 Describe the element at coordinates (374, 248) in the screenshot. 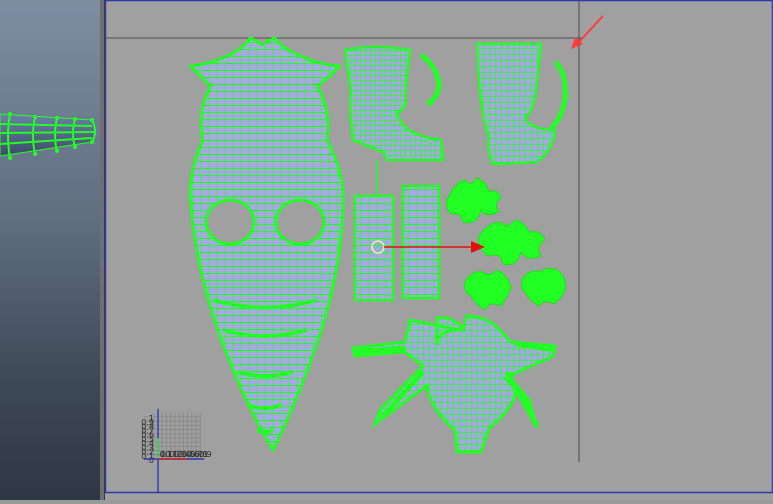

I see `teeth-strip-left` at that location.